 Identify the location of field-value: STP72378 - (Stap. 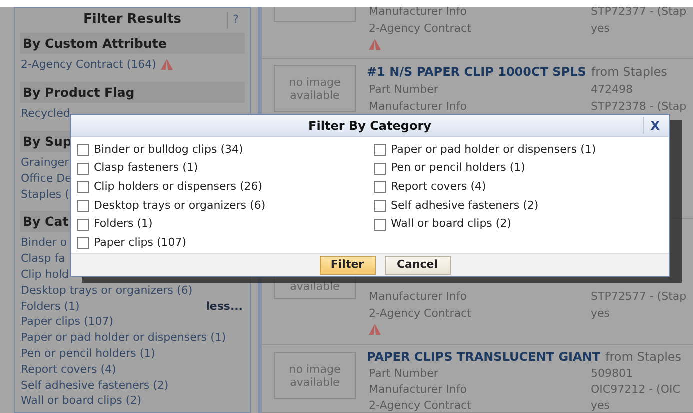
(639, 107).